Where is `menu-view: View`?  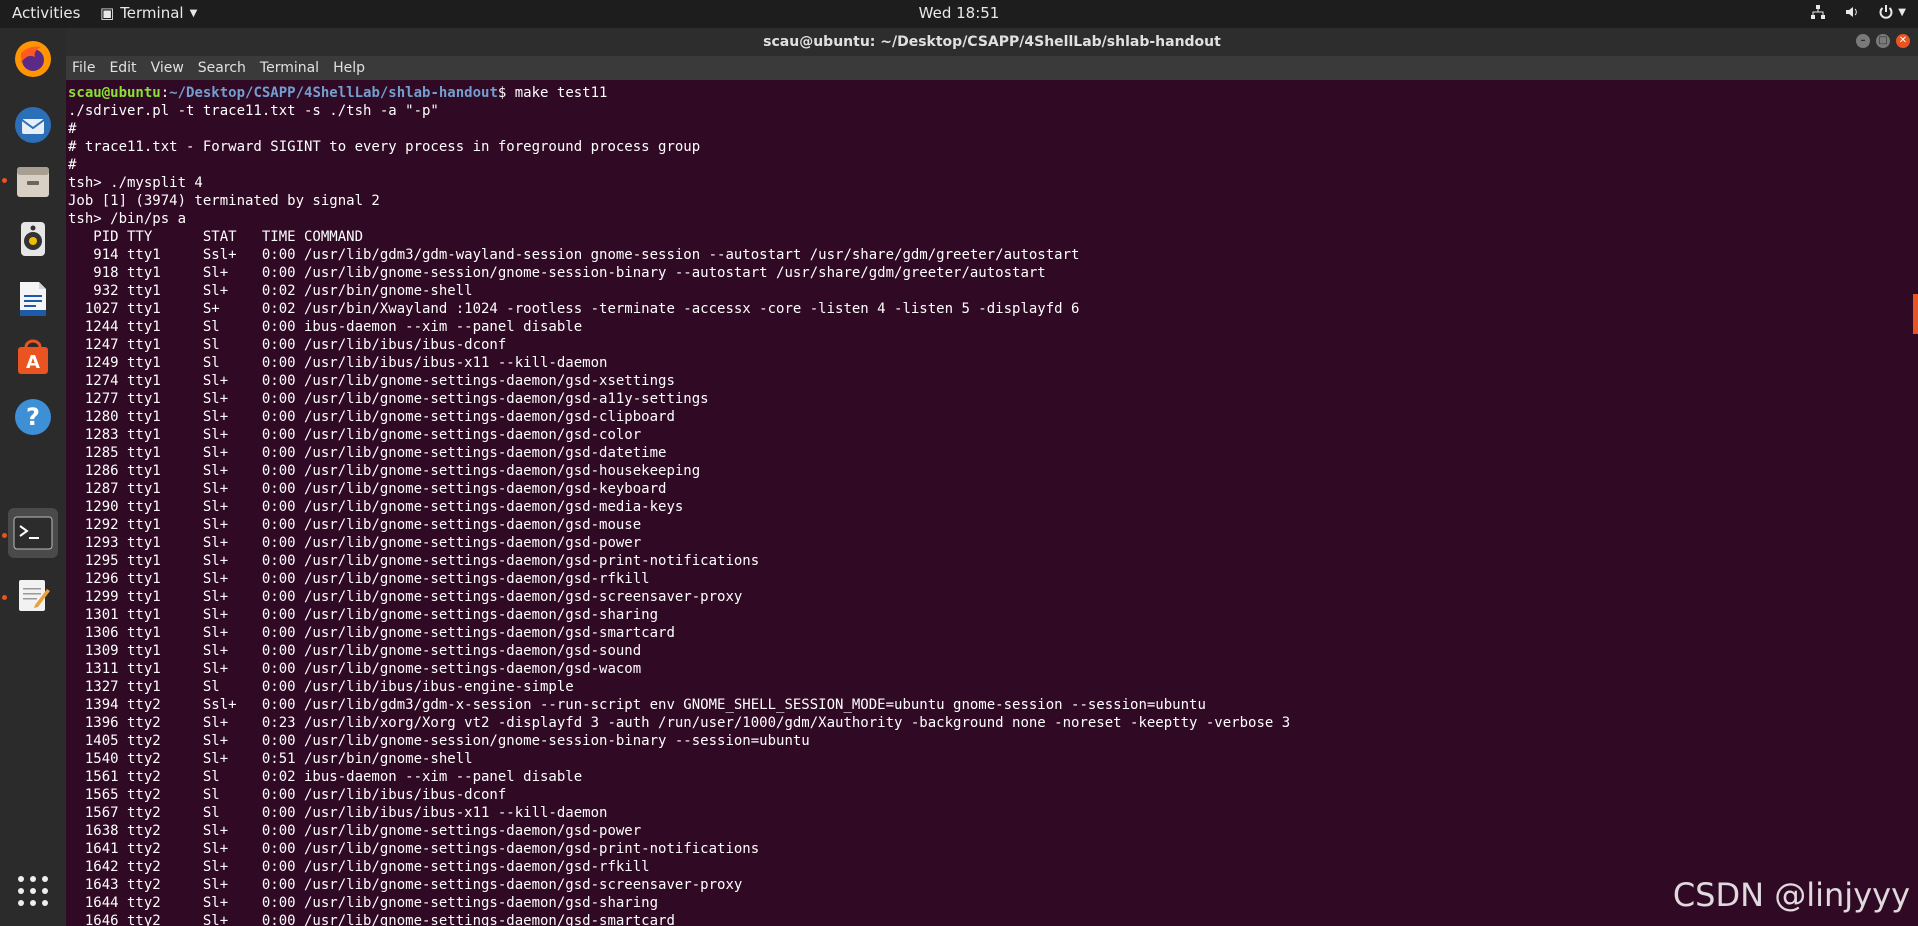
menu-view: View is located at coordinates (167, 68).